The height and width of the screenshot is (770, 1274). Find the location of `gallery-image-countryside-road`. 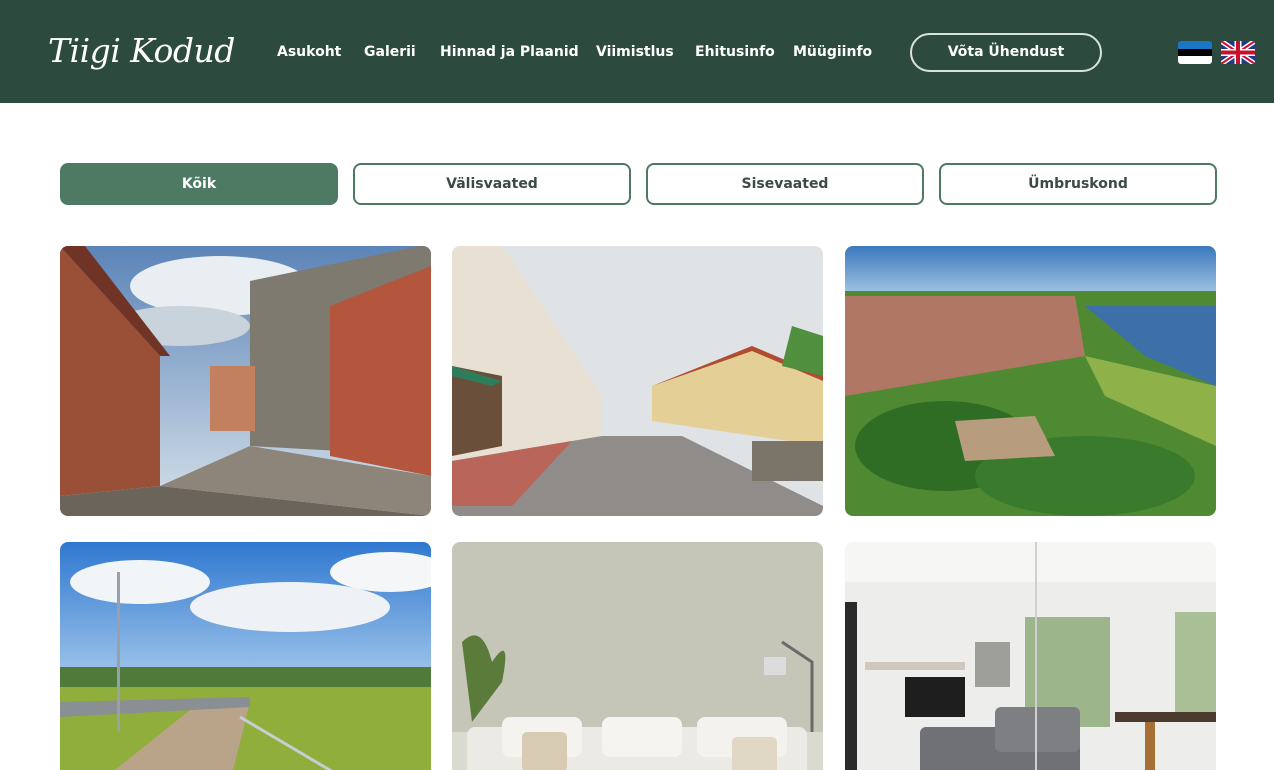

gallery-image-countryside-road is located at coordinates (245, 656).